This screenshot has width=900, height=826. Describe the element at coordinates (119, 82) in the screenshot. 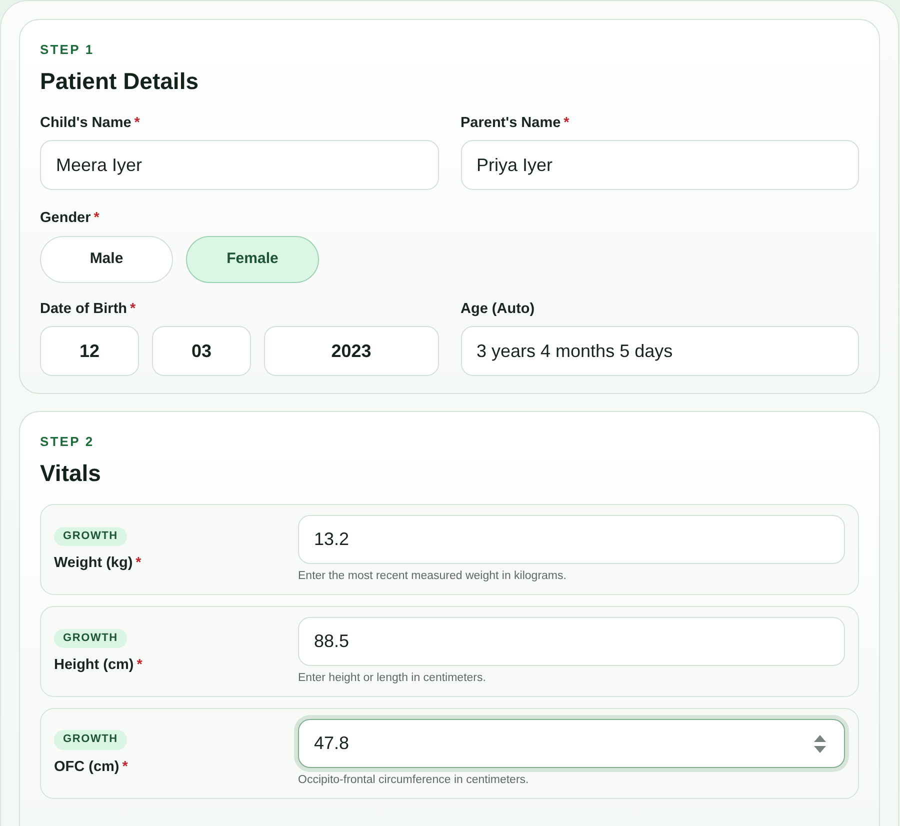

I see `section-title: Patient Details` at that location.